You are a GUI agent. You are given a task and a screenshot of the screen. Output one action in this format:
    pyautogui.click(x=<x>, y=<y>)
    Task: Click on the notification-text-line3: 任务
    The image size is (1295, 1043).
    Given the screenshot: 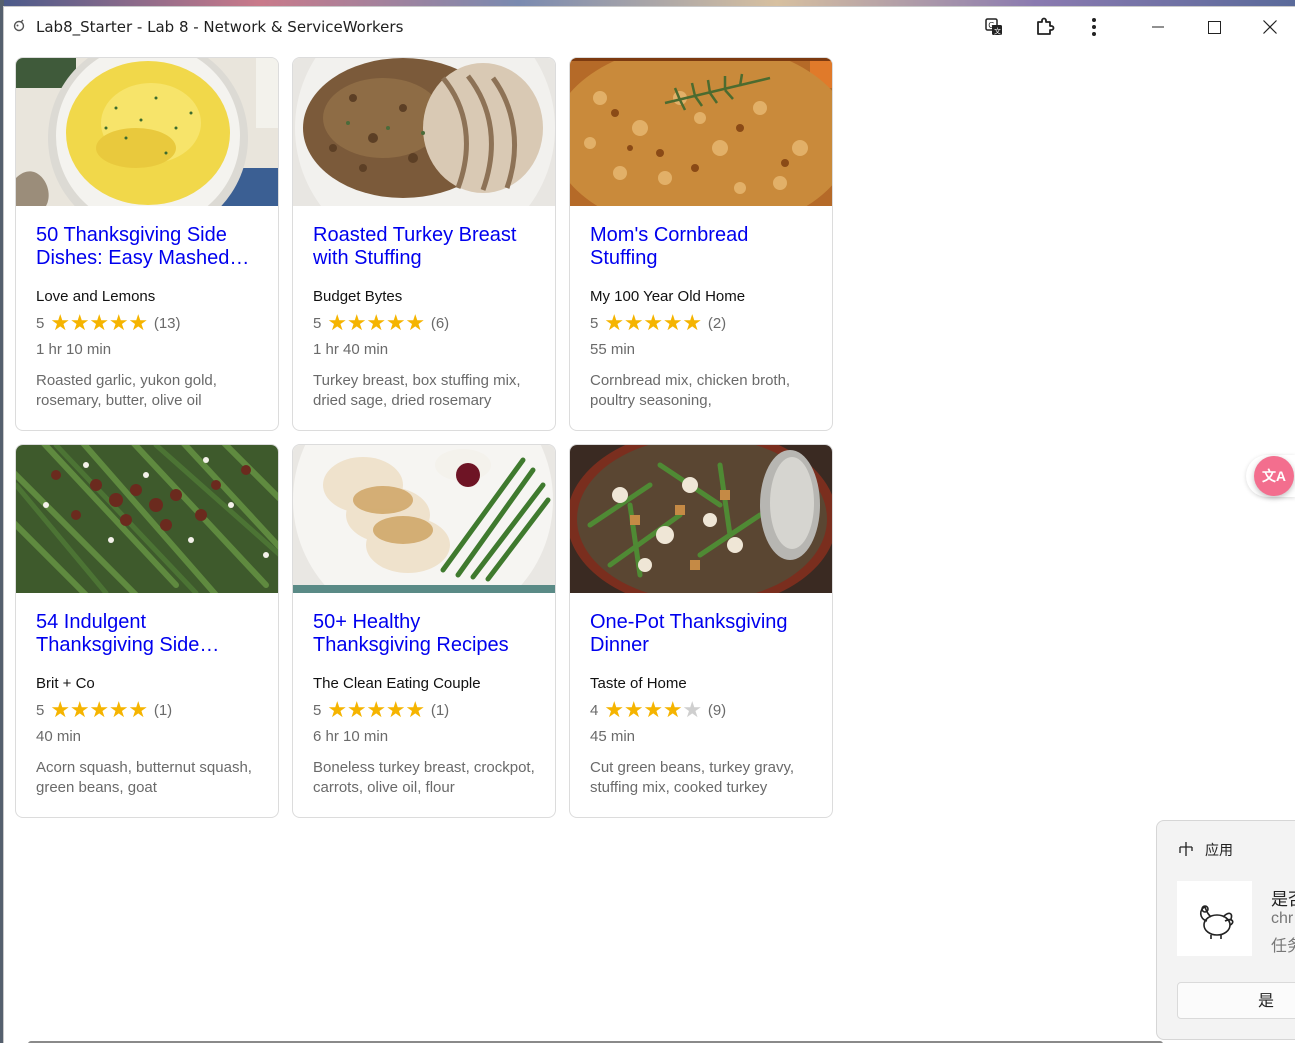 What is the action you would take?
    pyautogui.click(x=1283, y=945)
    